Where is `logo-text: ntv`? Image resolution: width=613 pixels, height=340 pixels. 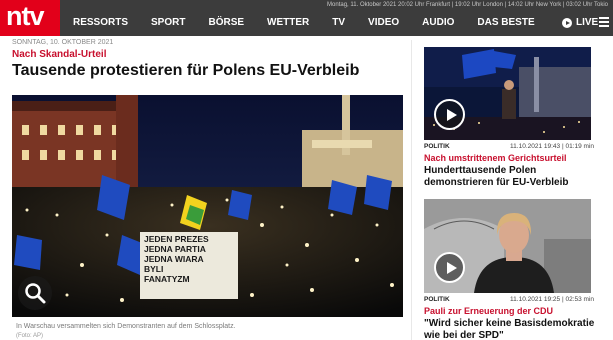
logo-text: ntv is located at coordinates (25, 16).